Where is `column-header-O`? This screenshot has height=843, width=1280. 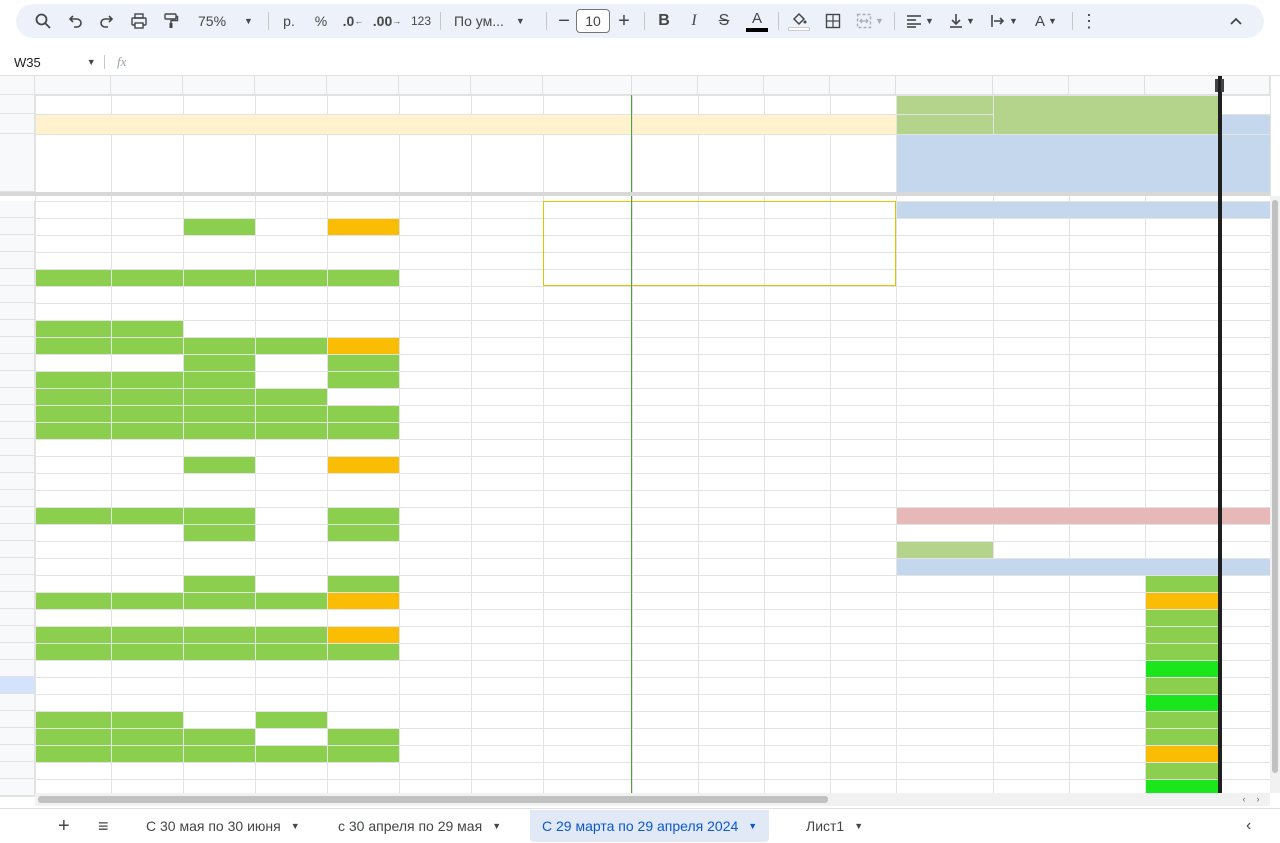
column-header-O is located at coordinates (1107, 85).